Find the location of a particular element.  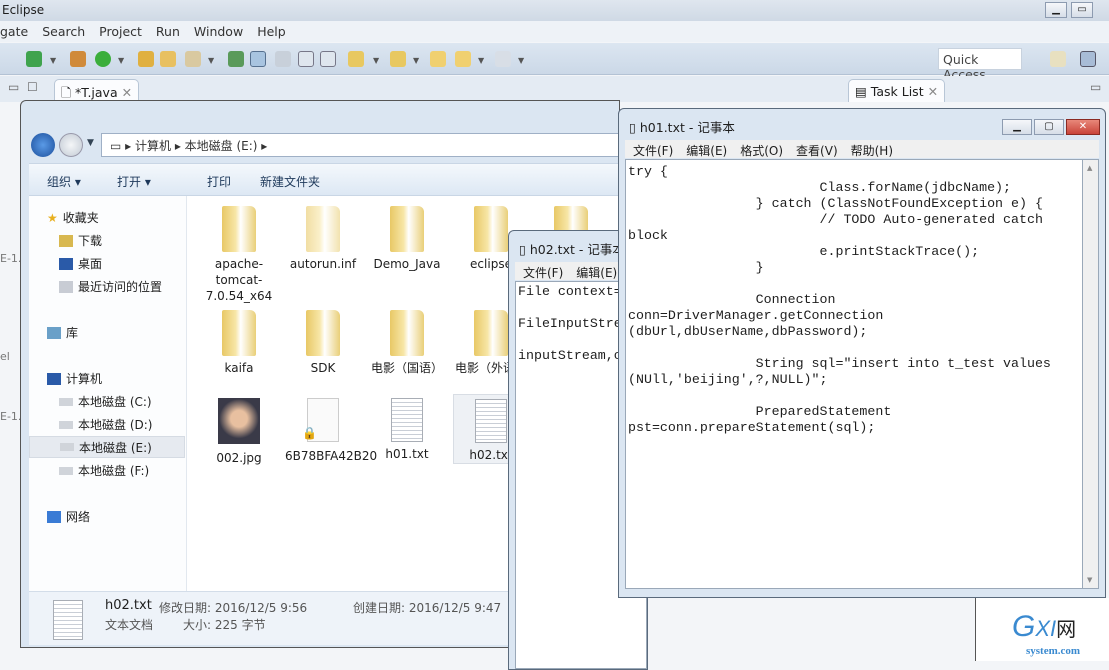

task-list-icon: ▤ is located at coordinates (861, 91).